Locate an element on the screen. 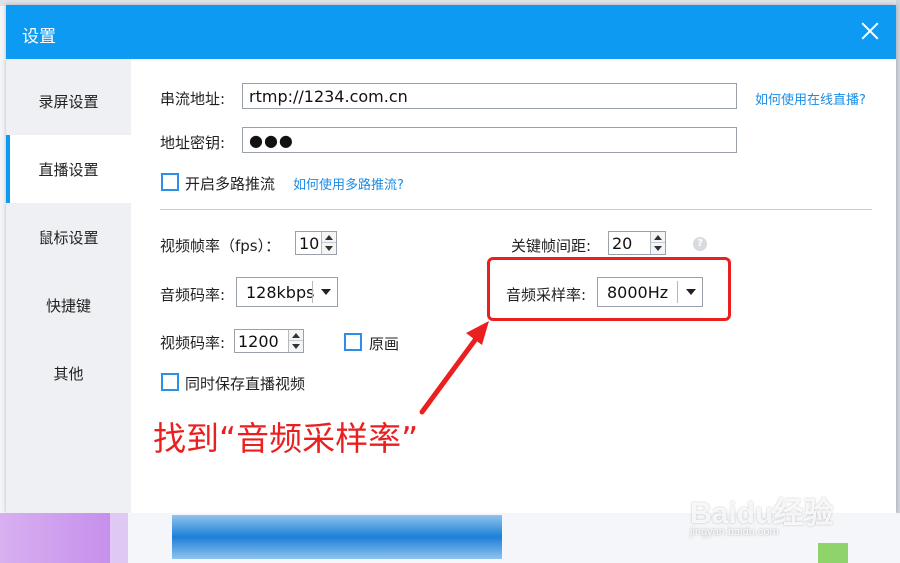 The image size is (900, 563). watermark-url: jingyan.baidu.com is located at coordinates (734, 532).